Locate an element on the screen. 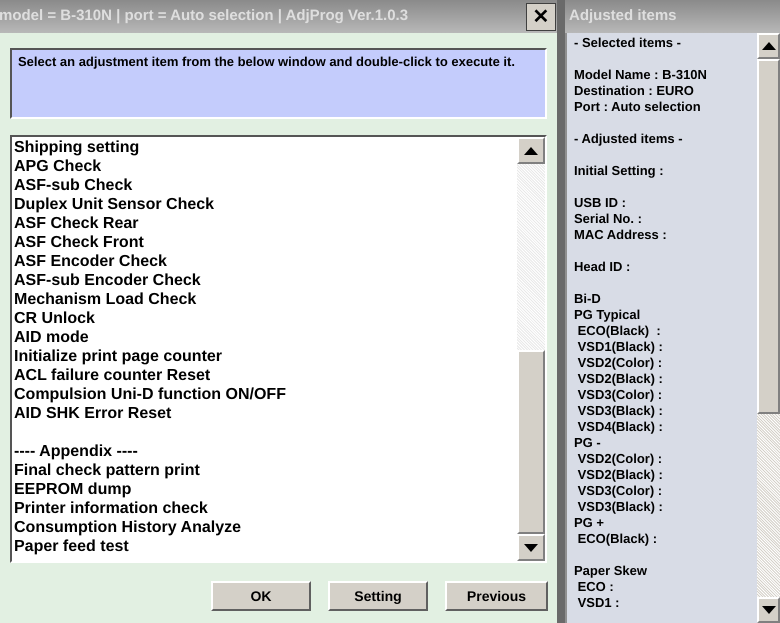  info-line: Bi-D is located at coordinates (587, 299).